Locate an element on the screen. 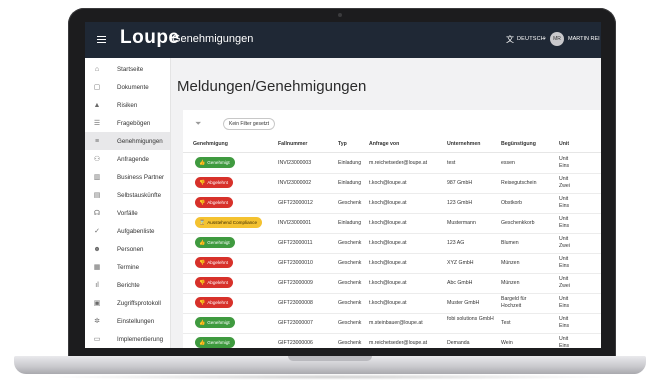 This screenshot has width=659, height=385. user-name: MARTIN REI is located at coordinates (584, 39).